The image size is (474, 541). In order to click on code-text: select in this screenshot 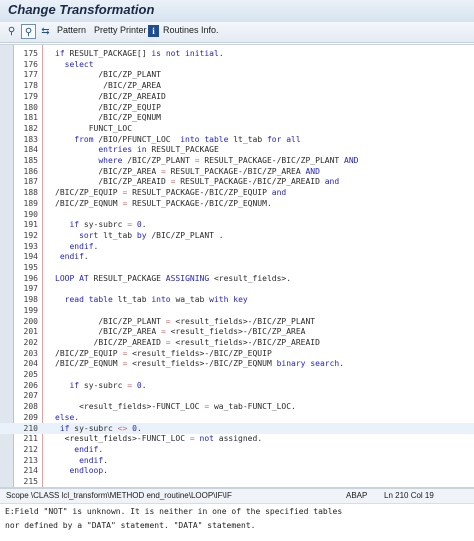, I will do `click(74, 64)`.